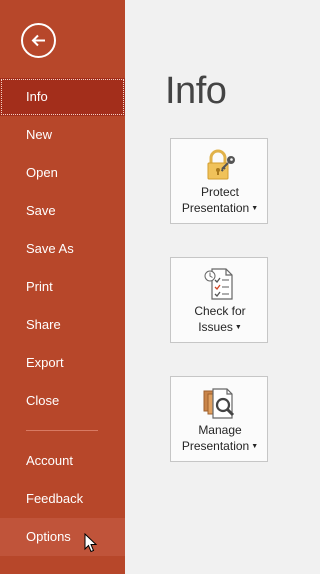 The width and height of the screenshot is (320, 574). I want to click on nav-item-account: Account, so click(62, 461).